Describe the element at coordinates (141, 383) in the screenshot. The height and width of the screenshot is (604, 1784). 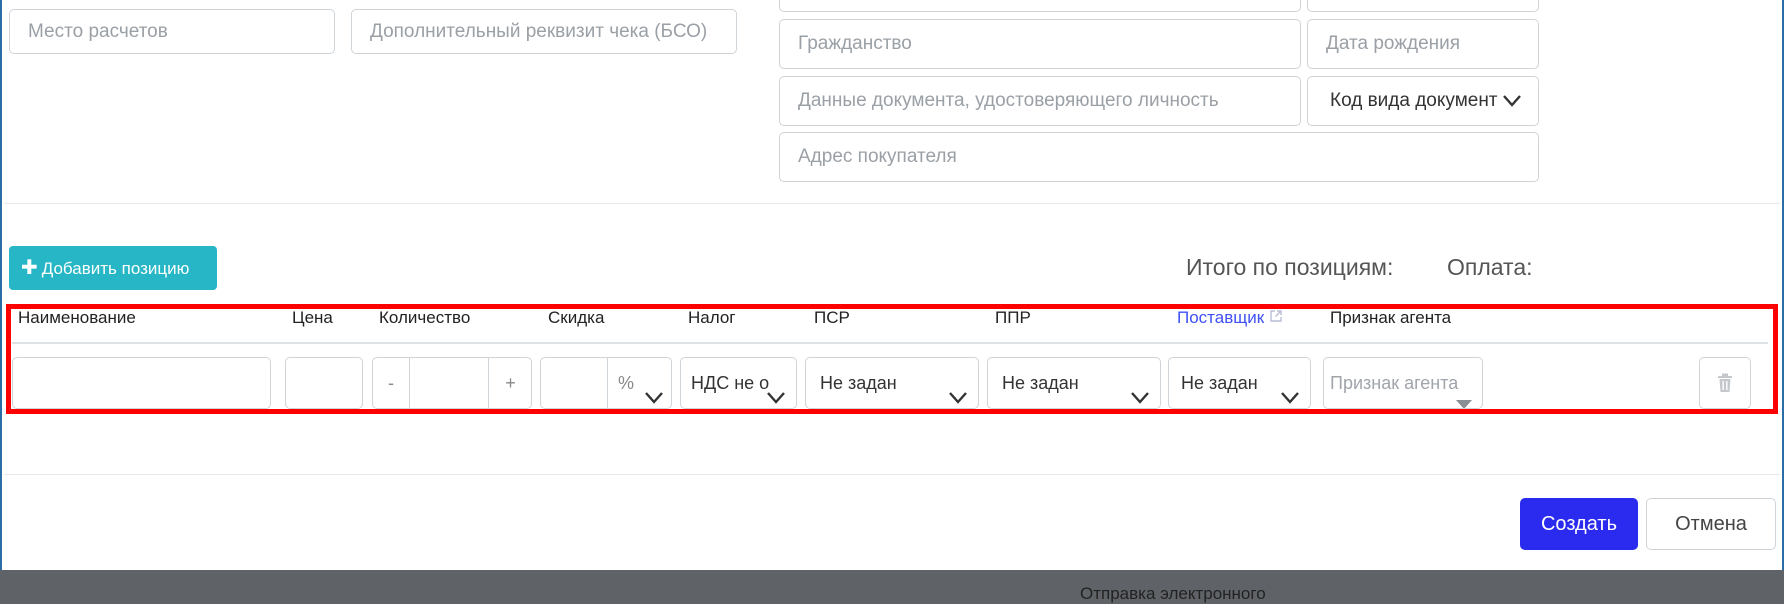
I see `item-name-input` at that location.